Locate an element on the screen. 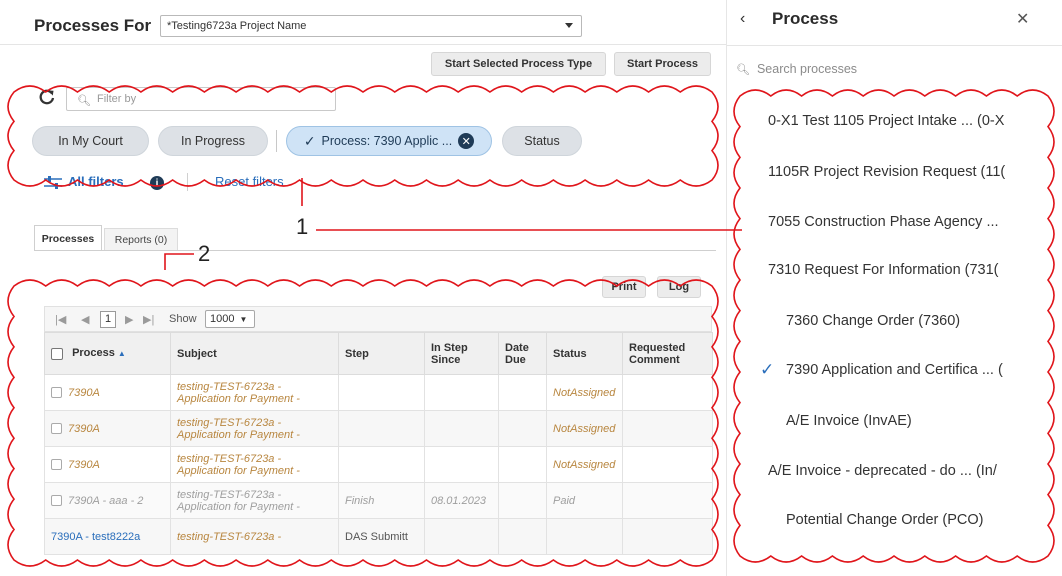  callout-leader-line is located at coordinates (179, 261).